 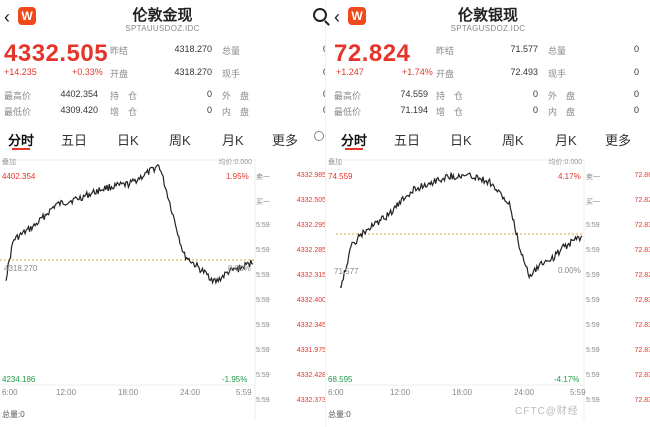 What do you see at coordinates (310, 375) in the screenshot?
I see `order-book-price: 4332.428` at bounding box center [310, 375].